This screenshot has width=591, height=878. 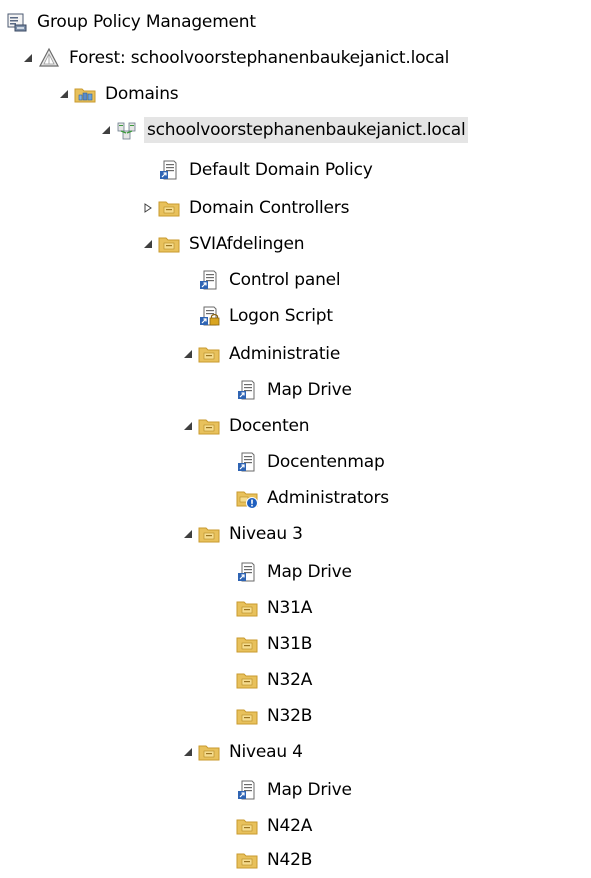 I want to click on tree-node-default-domain-policy: Default Domain Policy, so click(x=258, y=170).